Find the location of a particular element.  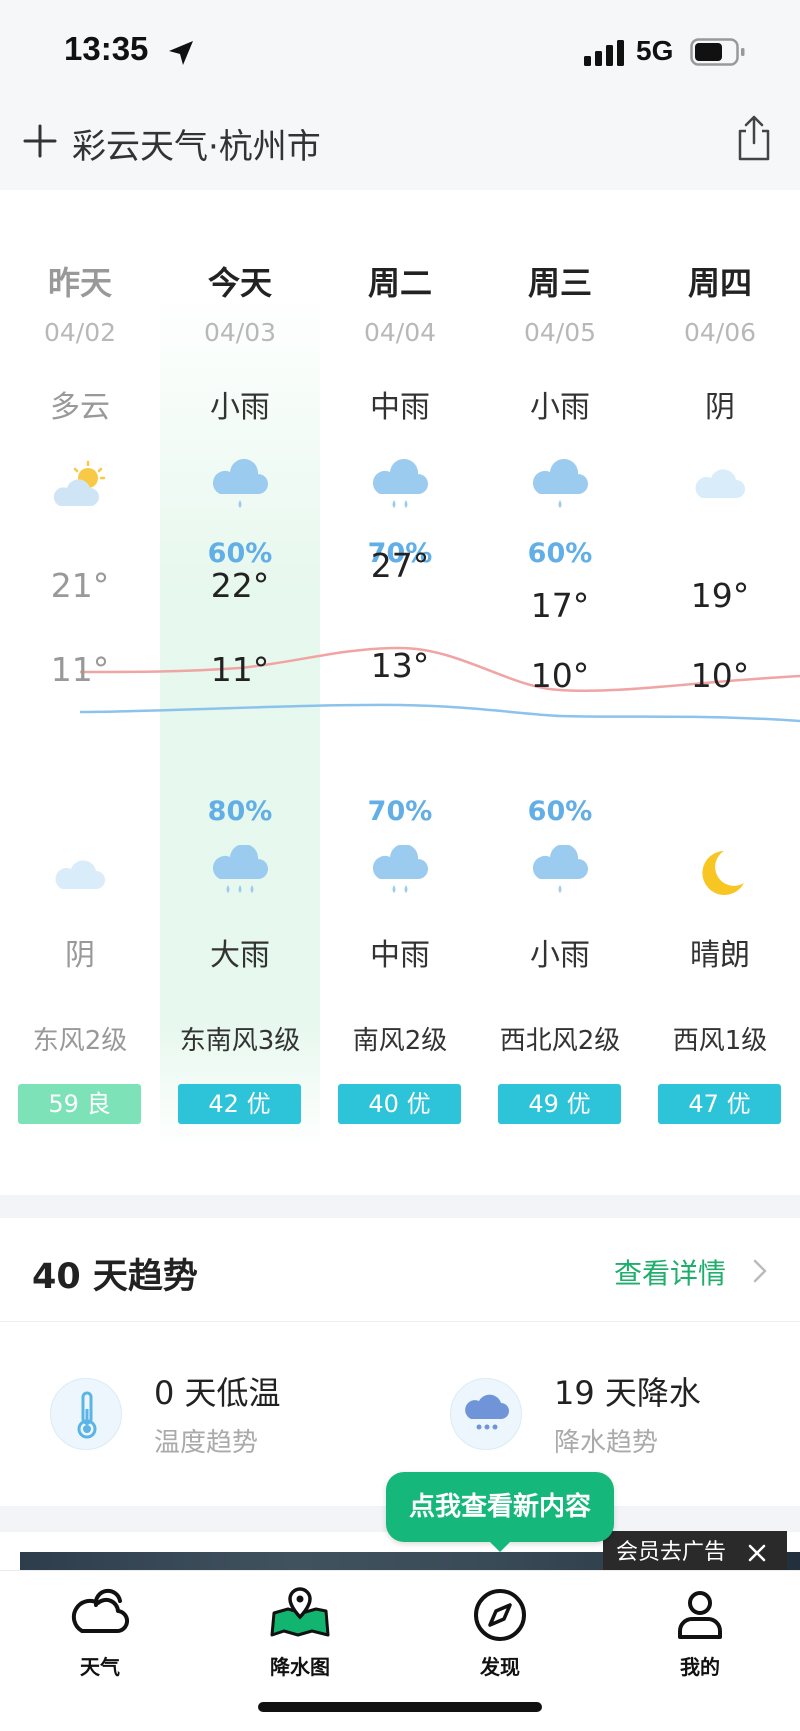

network-type: 5G is located at coordinates (655, 50).